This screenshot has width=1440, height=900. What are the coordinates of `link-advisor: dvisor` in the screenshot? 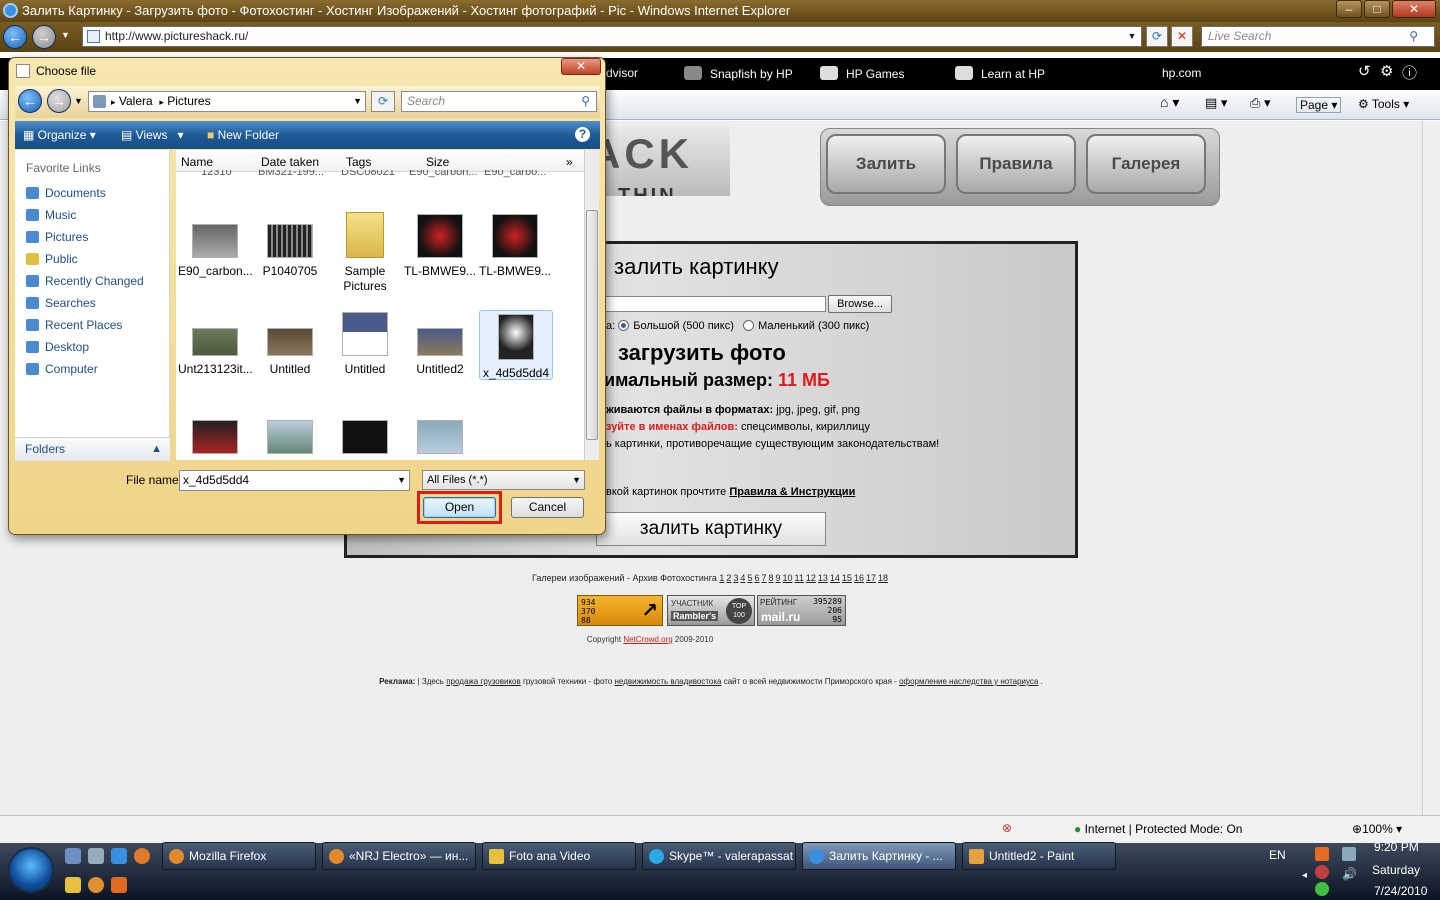 It's located at (622, 73).